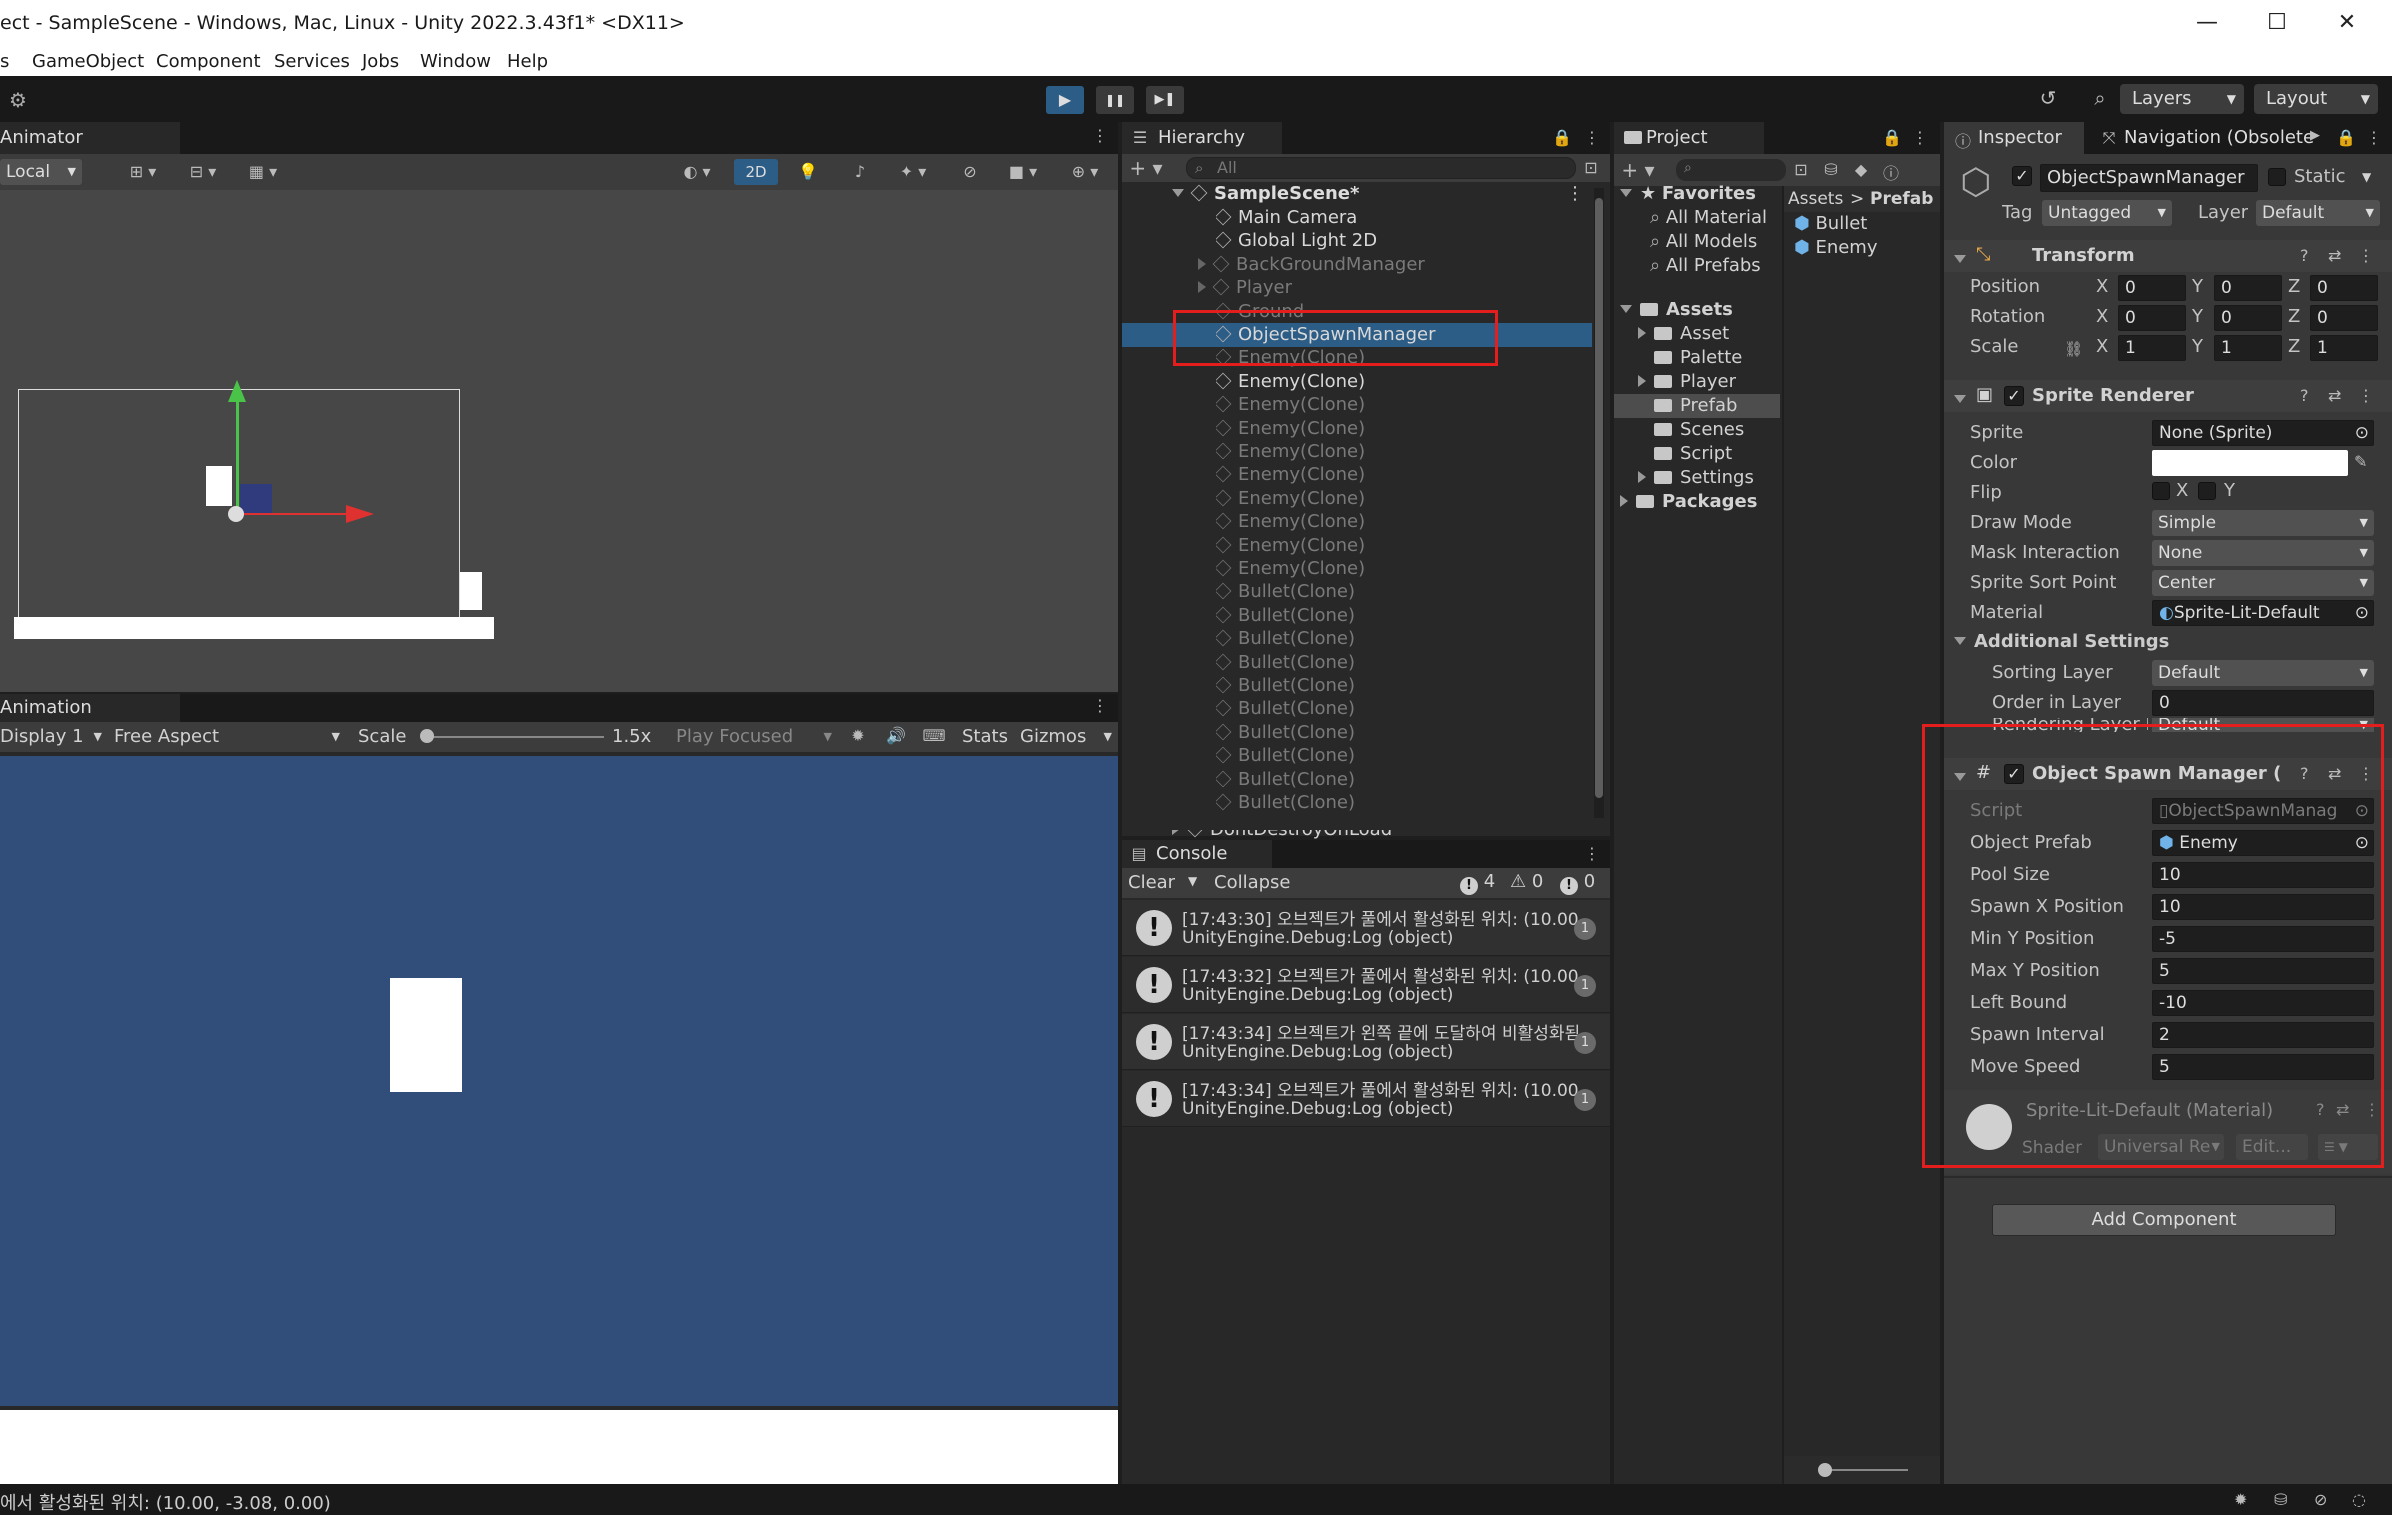 This screenshot has width=2392, height=1515. What do you see at coordinates (2168, 256) in the screenshot?
I see `transform-header: ⤡ Transform ? ⇄ ⋮` at bounding box center [2168, 256].